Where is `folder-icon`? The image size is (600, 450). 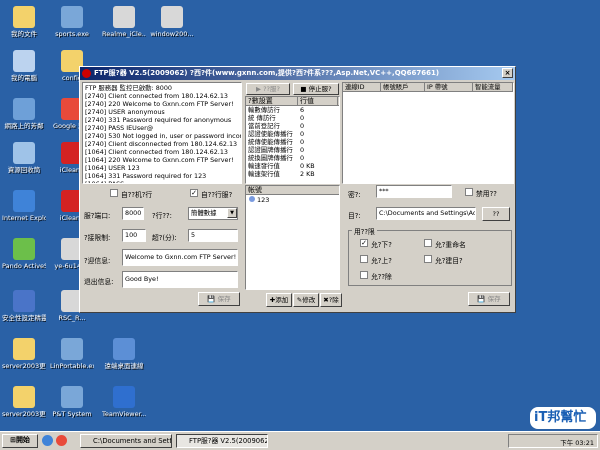 folder-icon is located at coordinates (24, 397).